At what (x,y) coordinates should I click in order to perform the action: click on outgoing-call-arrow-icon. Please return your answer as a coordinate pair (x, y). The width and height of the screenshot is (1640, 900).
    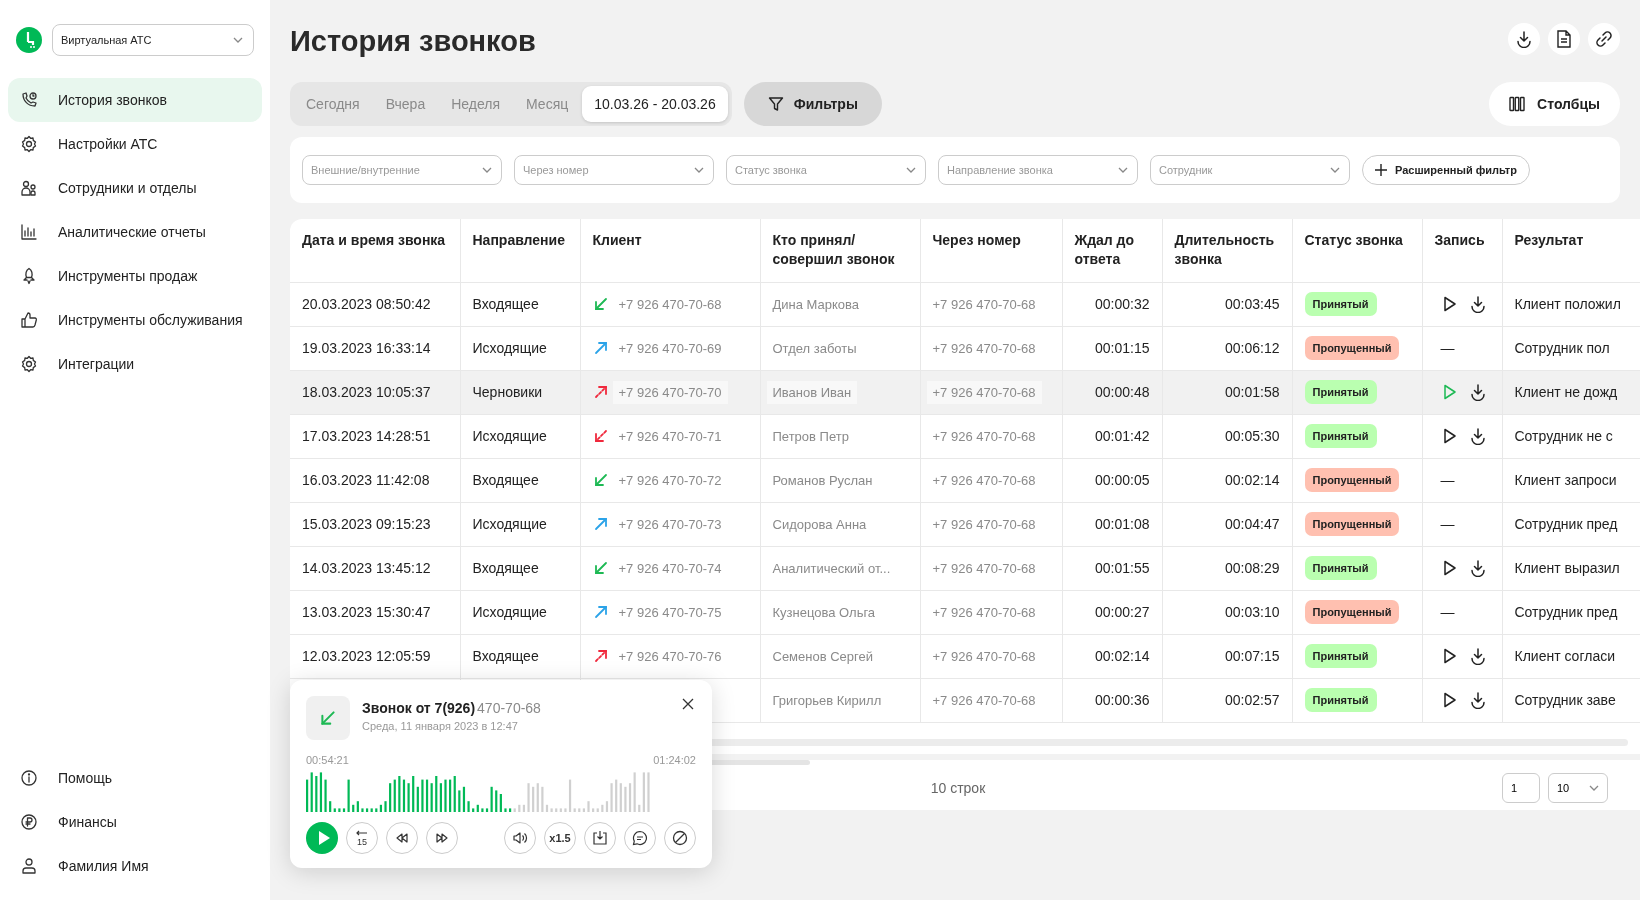
    Looking at the image, I should click on (600, 348).